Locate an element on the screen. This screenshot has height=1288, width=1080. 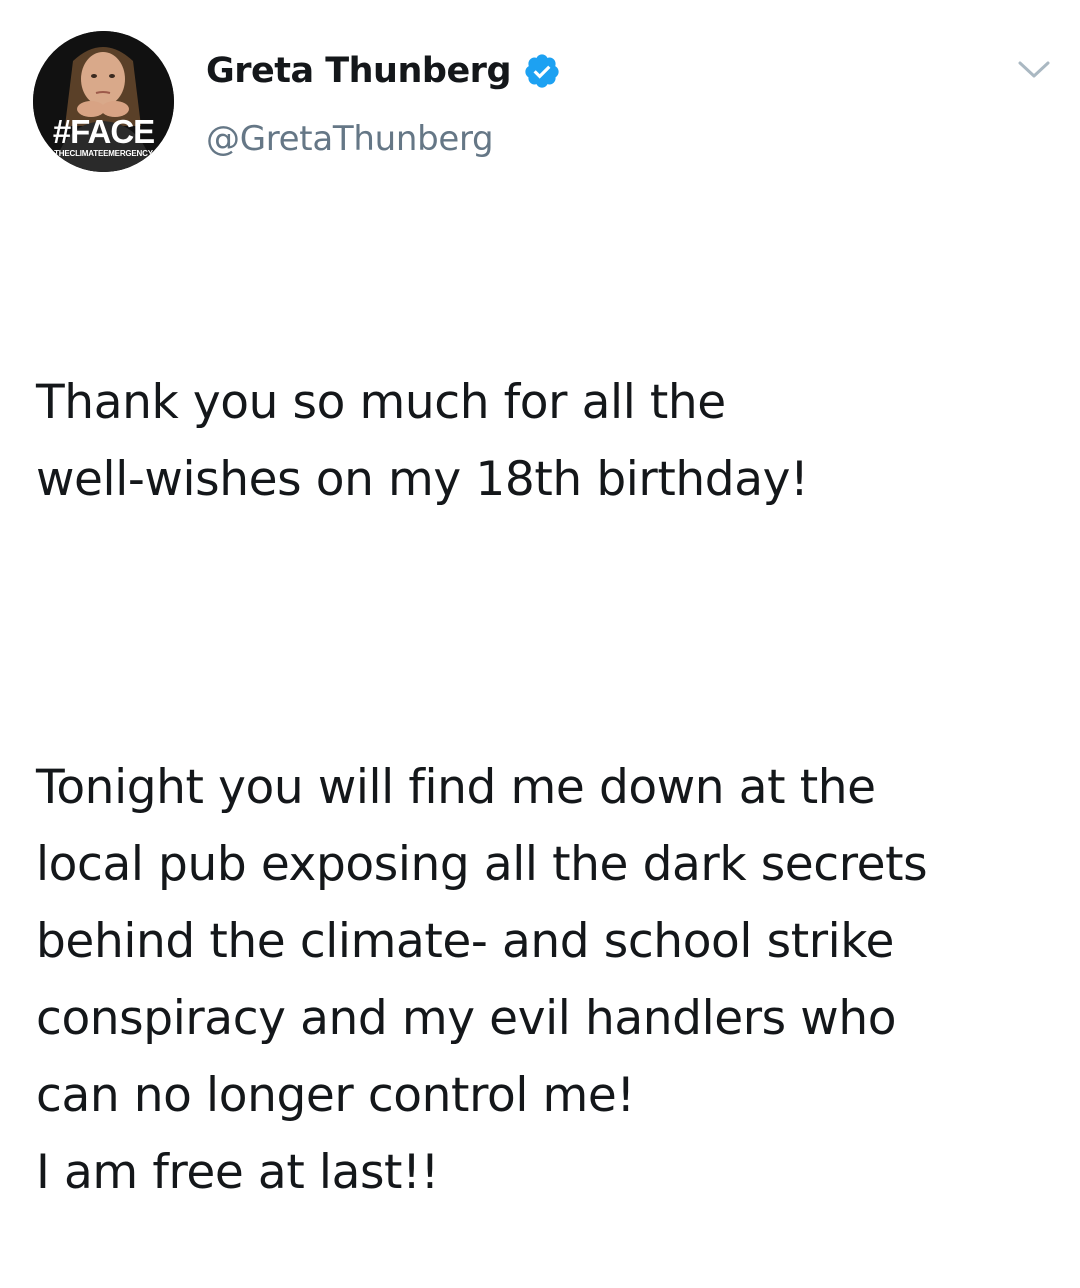
avatar-overlay-subtitle: THECLIMATEEMERGENCY is located at coordinates (103, 153).